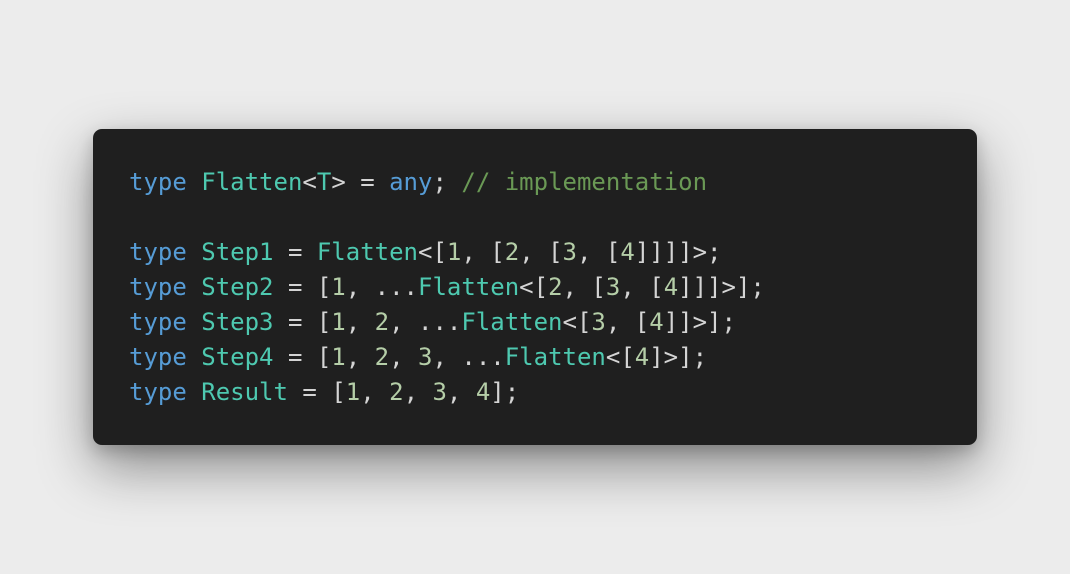  What do you see at coordinates (678, 252) in the screenshot?
I see `code-token-punctuation: ]]]]>;` at bounding box center [678, 252].